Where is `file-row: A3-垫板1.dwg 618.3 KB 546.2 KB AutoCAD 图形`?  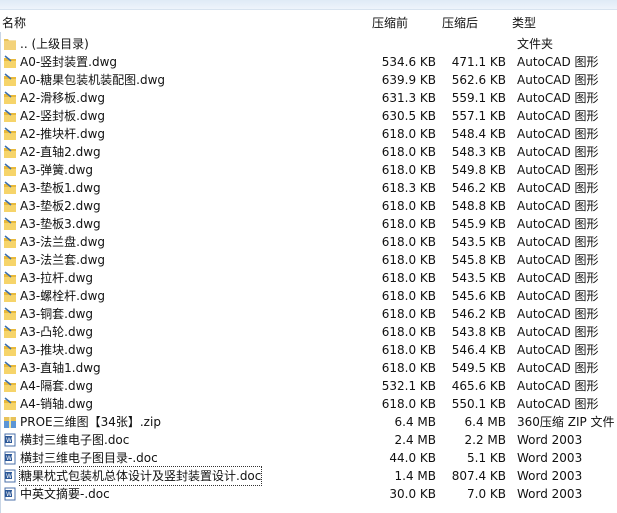 file-row: A3-垫板1.dwg 618.3 KB 546.2 KB AutoCAD 图形 is located at coordinates (308, 188).